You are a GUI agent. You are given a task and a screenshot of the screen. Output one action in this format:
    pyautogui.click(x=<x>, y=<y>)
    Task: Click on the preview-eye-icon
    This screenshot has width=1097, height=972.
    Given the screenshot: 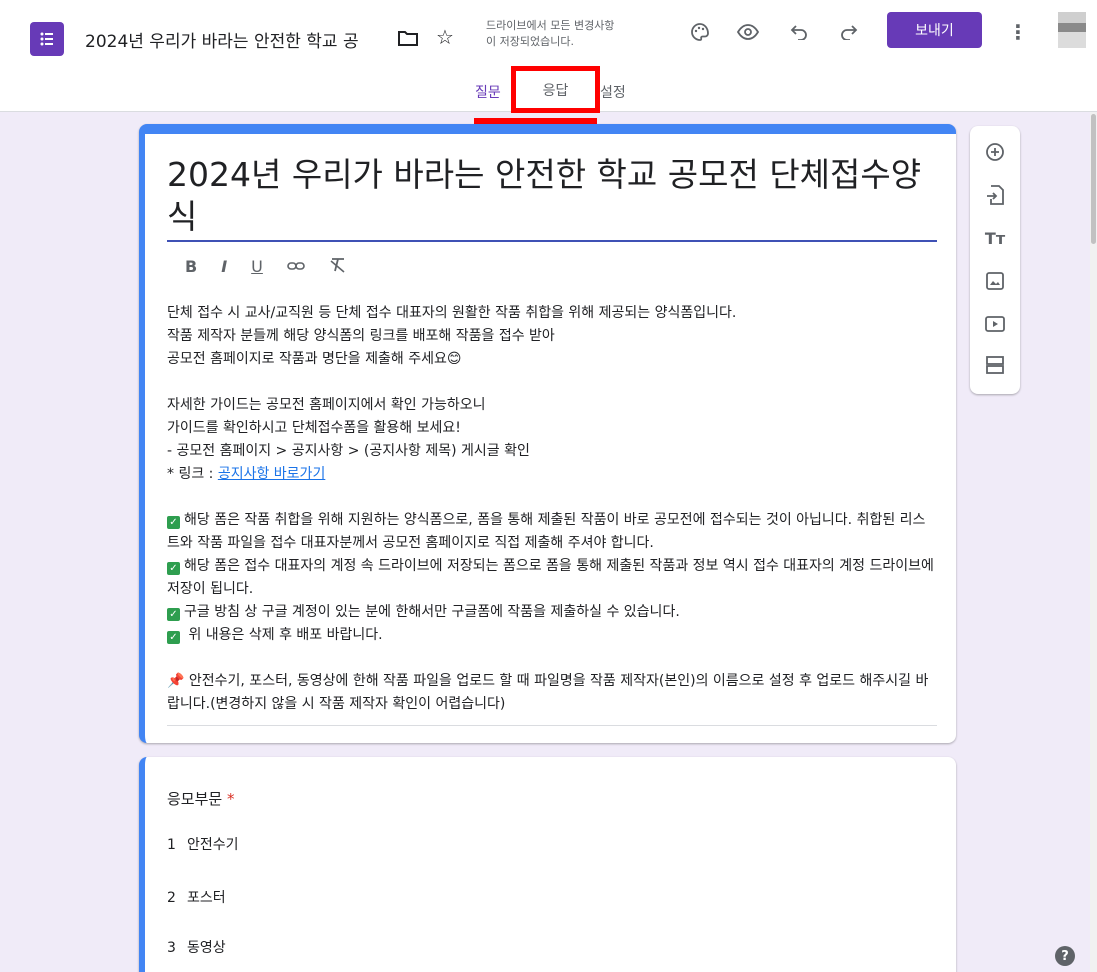 What is the action you would take?
    pyautogui.click(x=748, y=32)
    